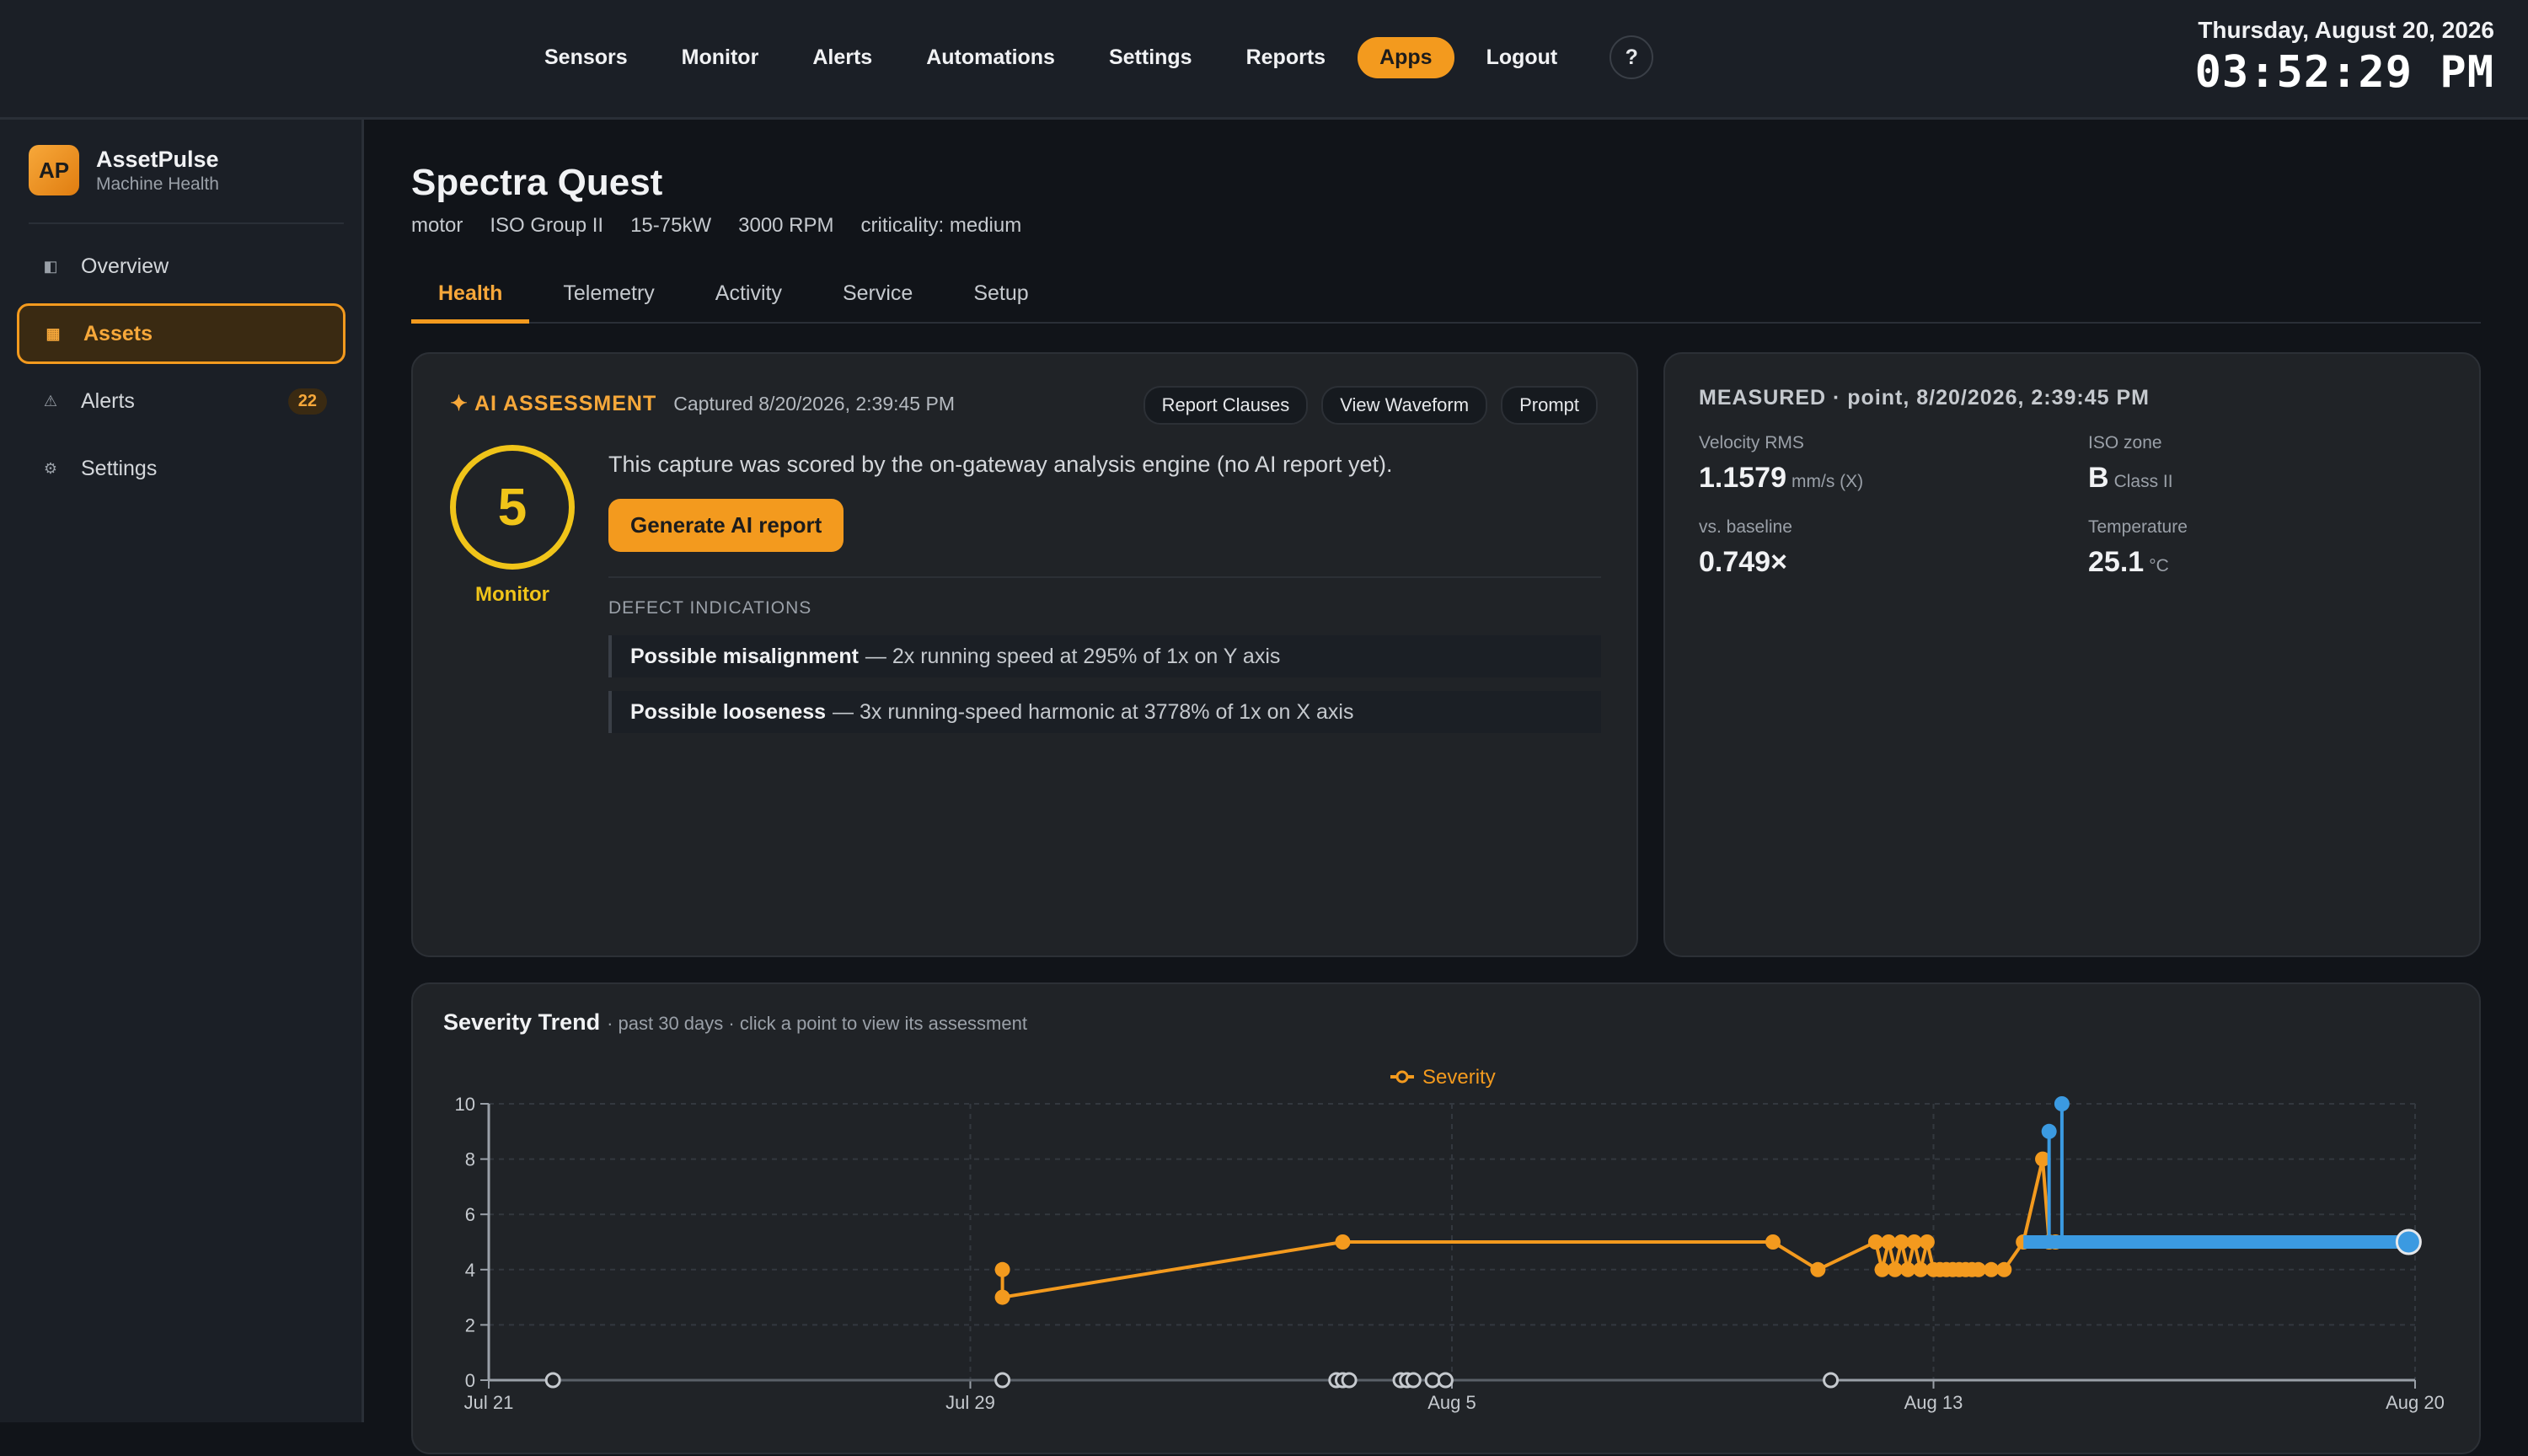  Describe the element at coordinates (2344, 72) in the screenshot. I see `clock-time: 03:52:29 PM` at that location.